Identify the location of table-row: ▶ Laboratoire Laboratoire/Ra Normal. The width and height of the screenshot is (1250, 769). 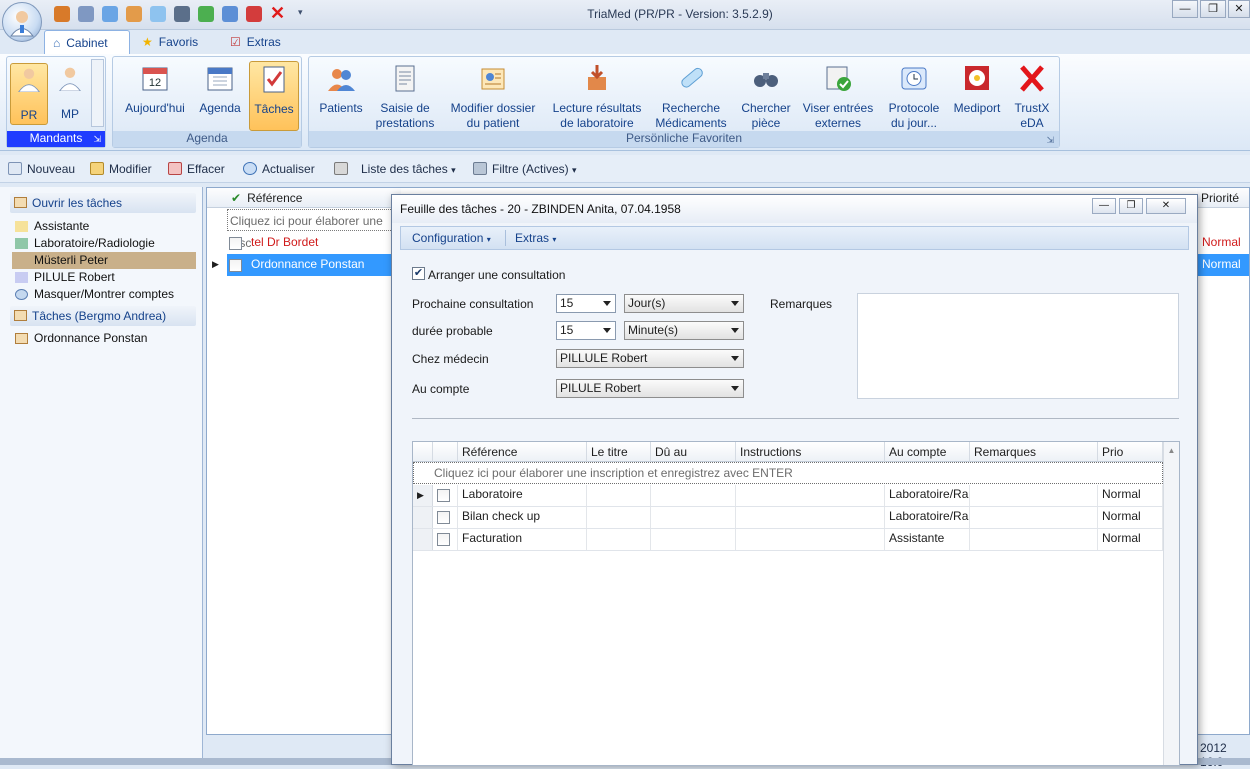
(788, 496).